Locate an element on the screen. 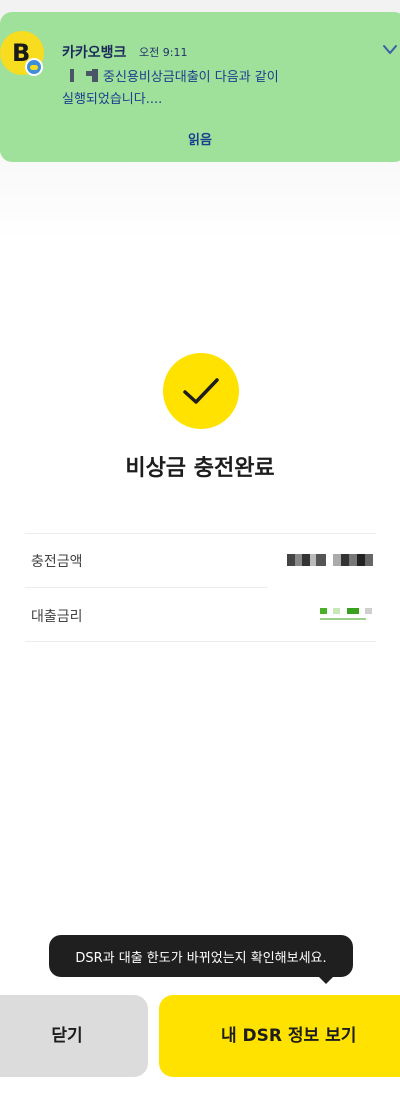 This screenshot has height=1099, width=400. success-check-icon is located at coordinates (201, 391).